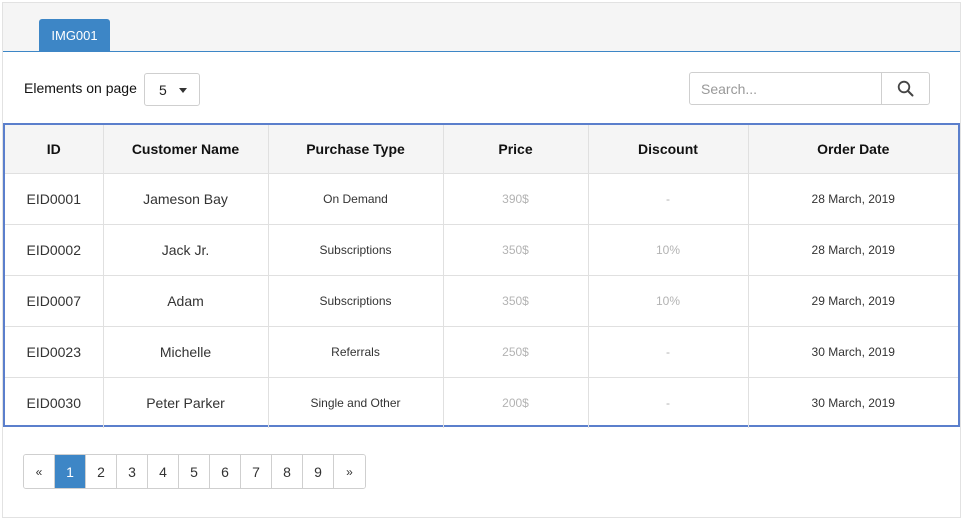 This screenshot has height=520, width=963. Describe the element at coordinates (39, 471) in the screenshot. I see `pagination-prev-button: «` at that location.